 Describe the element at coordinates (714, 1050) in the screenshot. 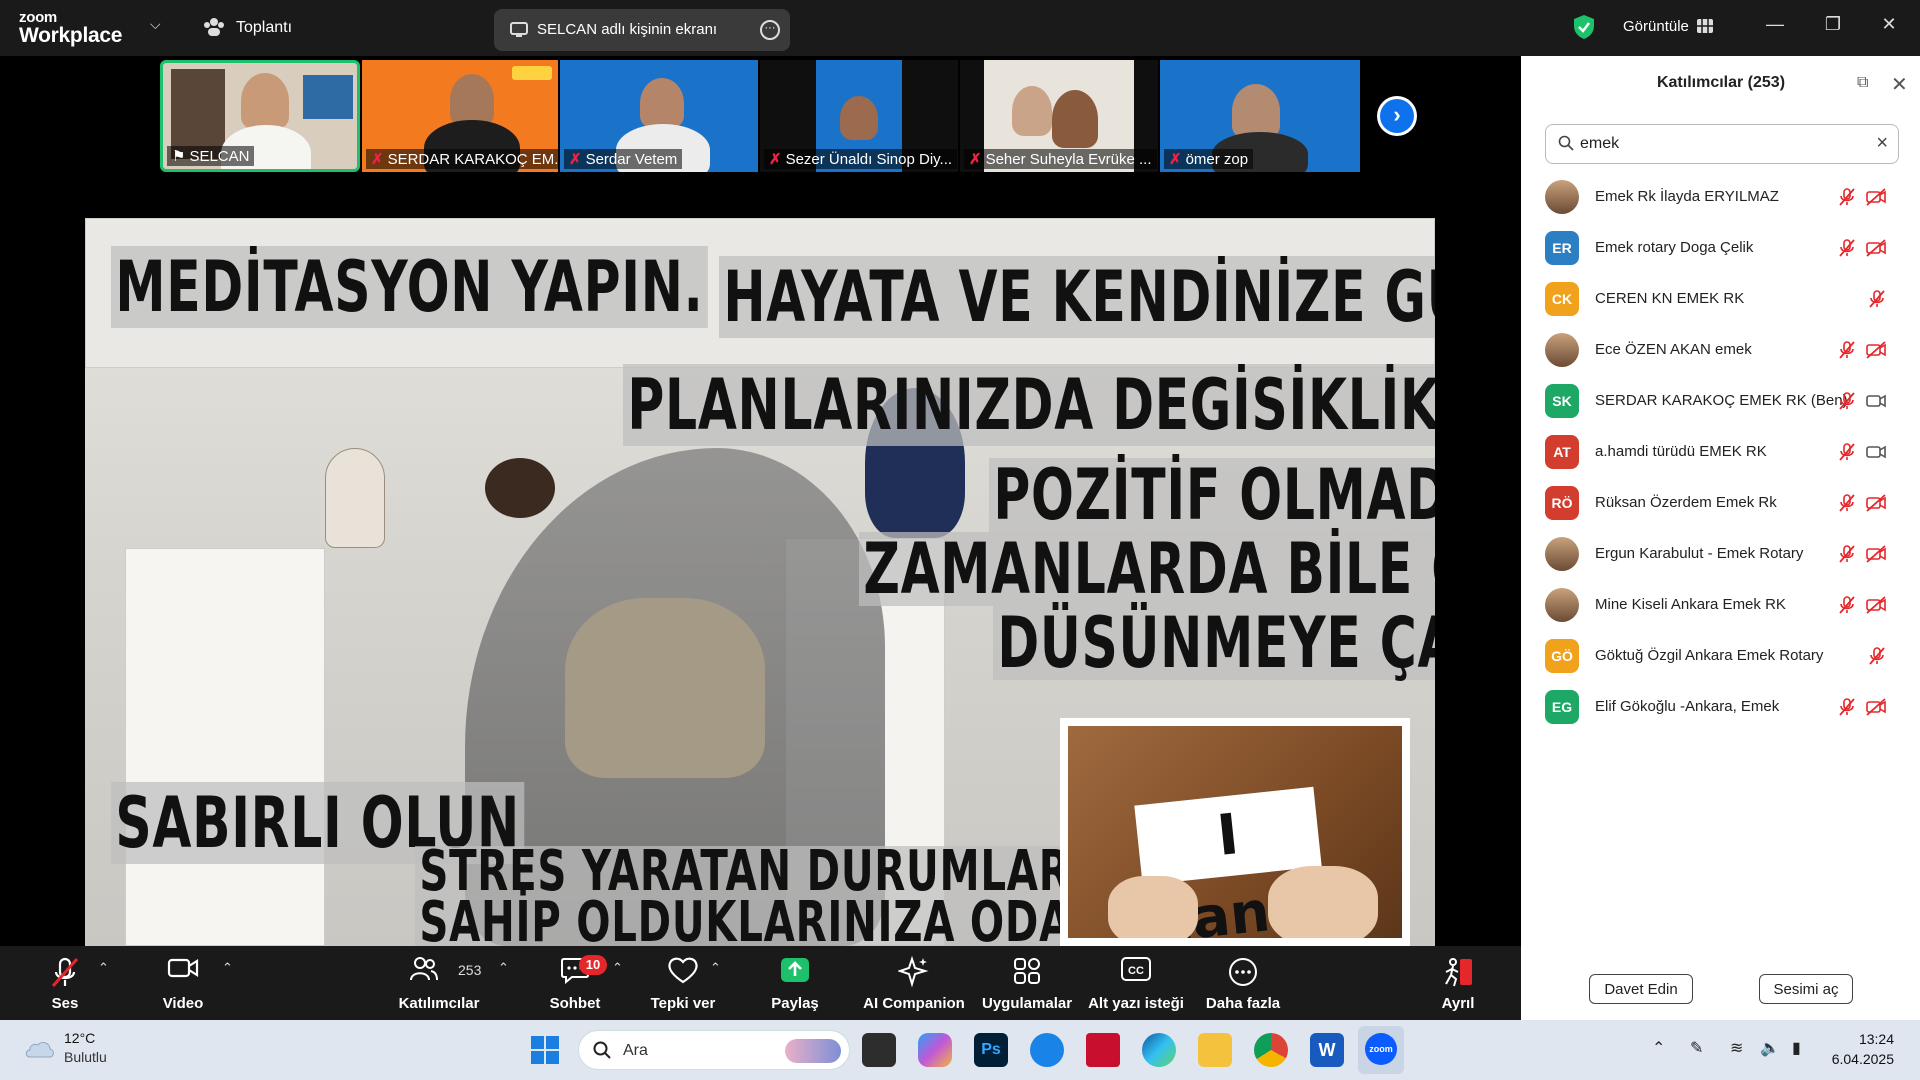

I see `taskbar-search-input: Ara` at that location.